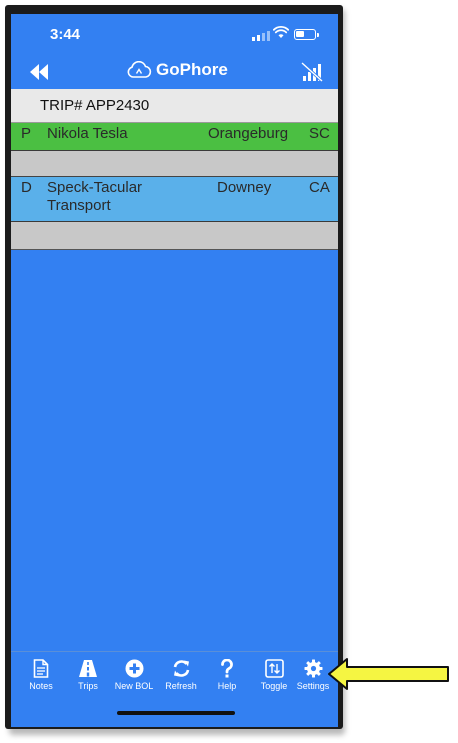  Describe the element at coordinates (65, 34) in the screenshot. I see `status-time: 3:44` at that location.